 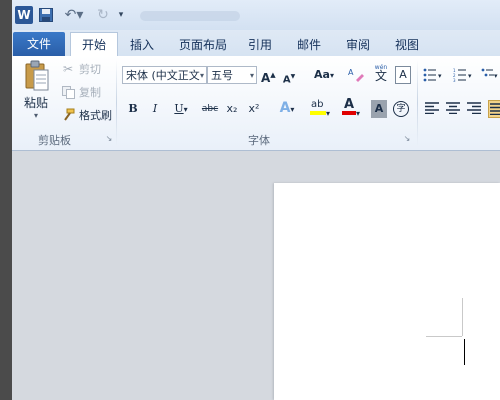 What do you see at coordinates (351, 107) in the screenshot?
I see `font-color-button: A ▾` at bounding box center [351, 107].